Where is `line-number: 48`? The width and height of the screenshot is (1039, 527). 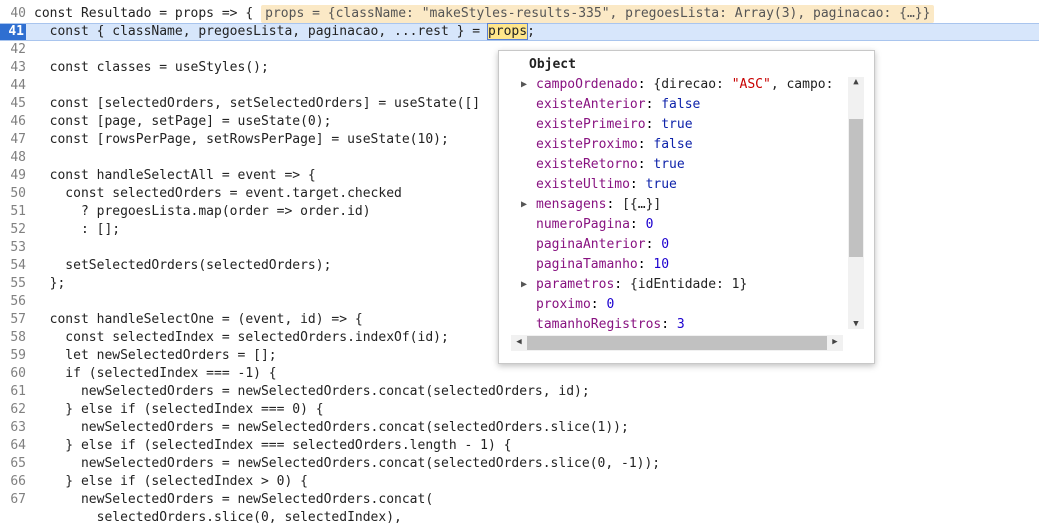 line-number: 48 is located at coordinates (13, 158).